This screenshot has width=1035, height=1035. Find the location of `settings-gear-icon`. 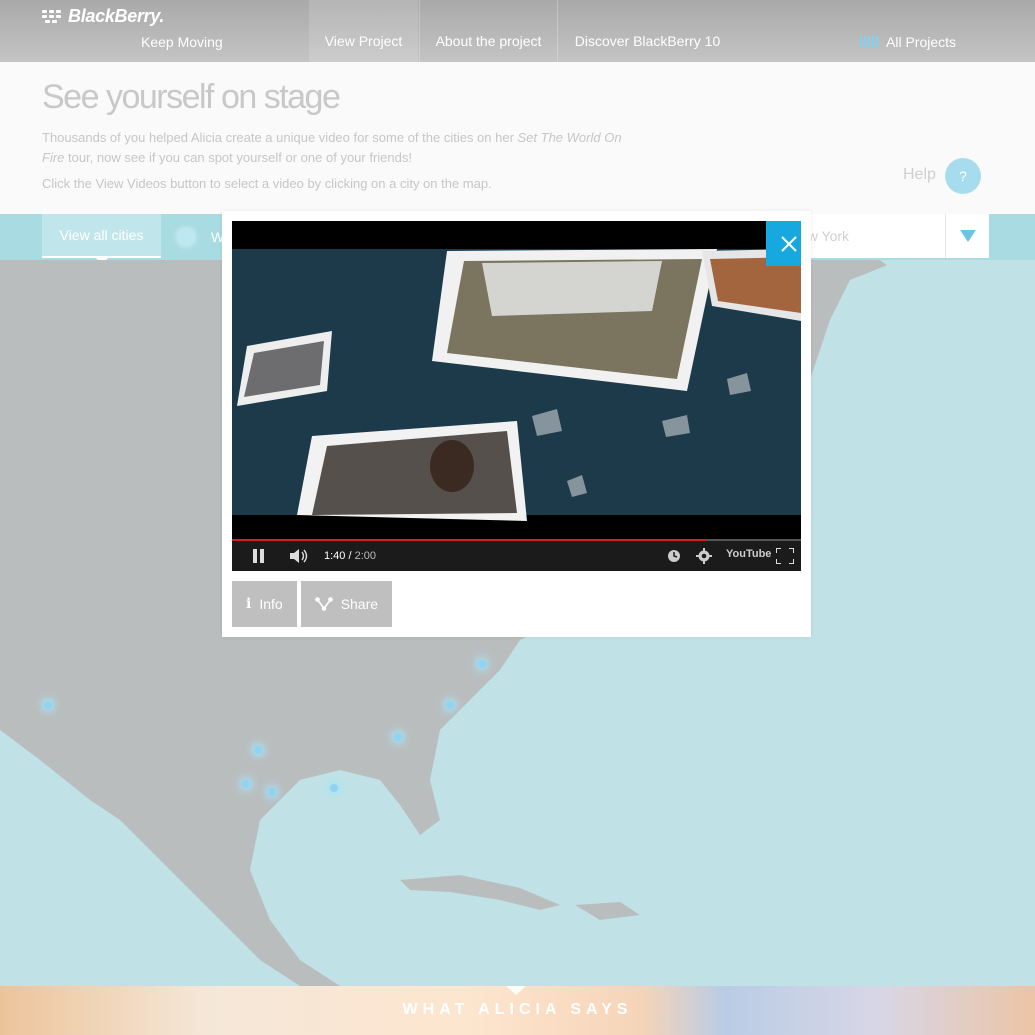

settings-gear-icon is located at coordinates (704, 556).